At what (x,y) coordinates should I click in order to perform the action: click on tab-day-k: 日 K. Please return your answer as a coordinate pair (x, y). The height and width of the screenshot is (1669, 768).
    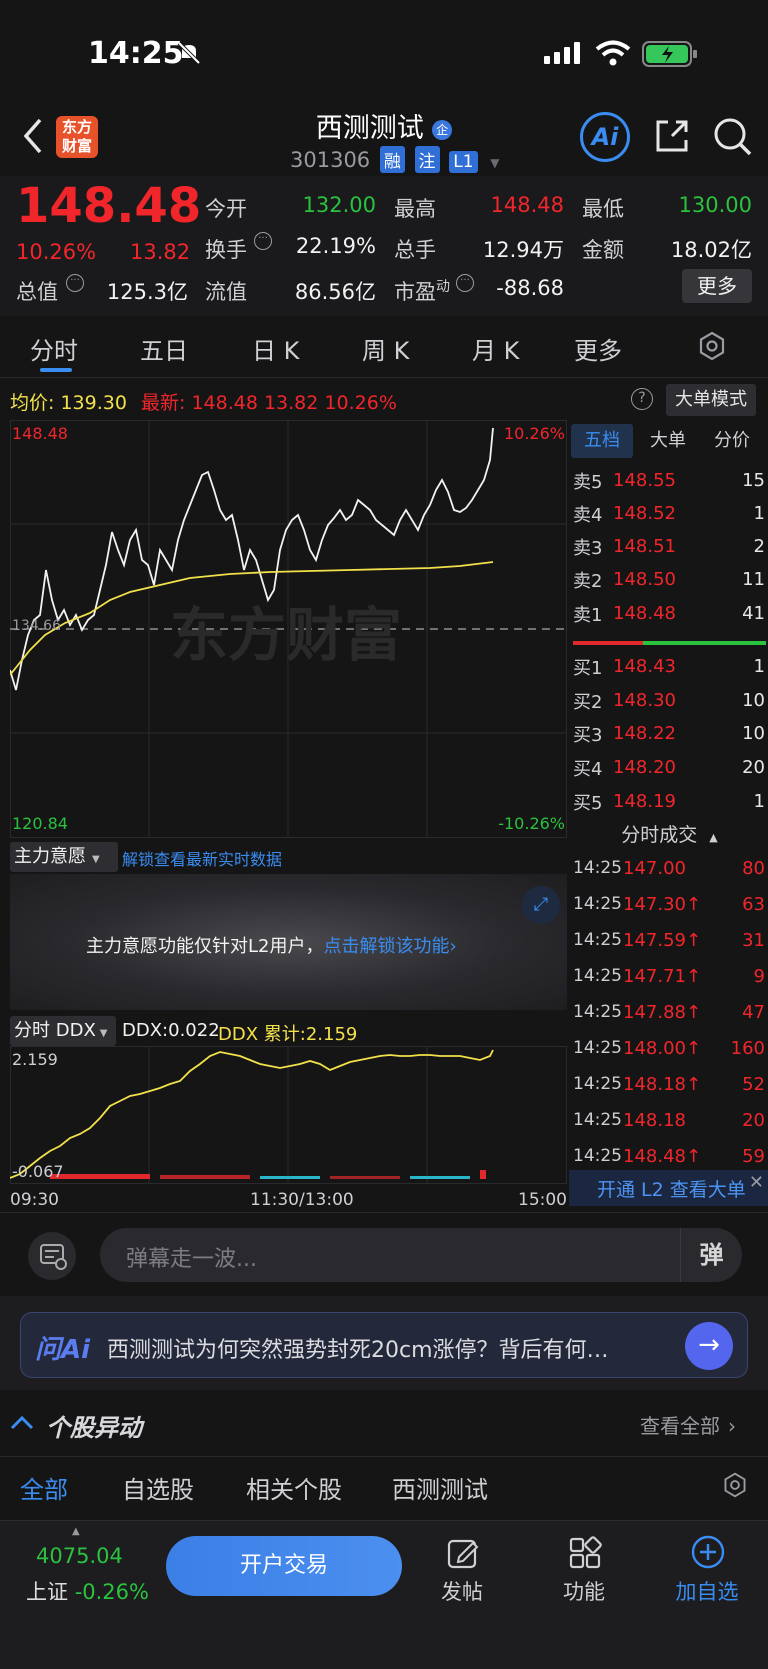
    Looking at the image, I should click on (275, 348).